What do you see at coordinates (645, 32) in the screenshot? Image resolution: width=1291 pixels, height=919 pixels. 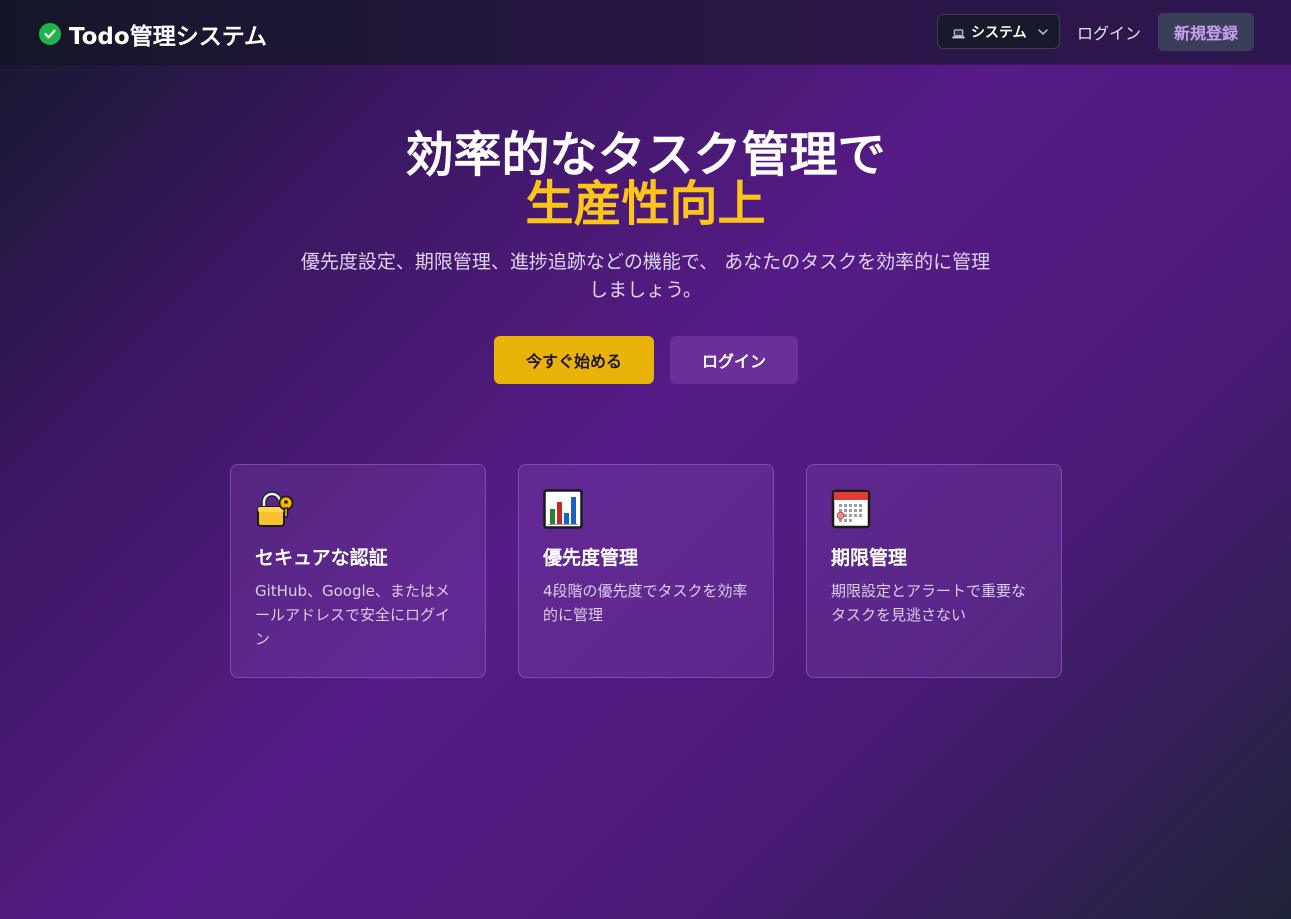 I see `top-navbar: Todo管理システム システム ログイン 新規登録` at bounding box center [645, 32].